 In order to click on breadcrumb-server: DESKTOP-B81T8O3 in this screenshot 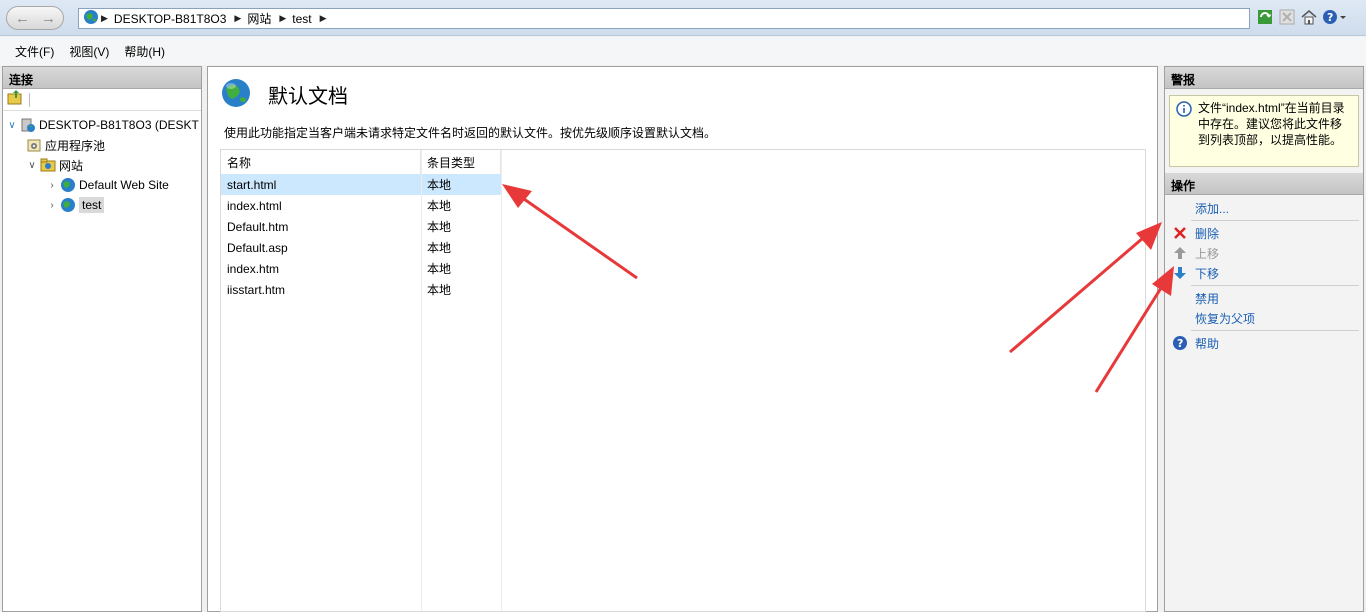, I will do `click(170, 19)`.